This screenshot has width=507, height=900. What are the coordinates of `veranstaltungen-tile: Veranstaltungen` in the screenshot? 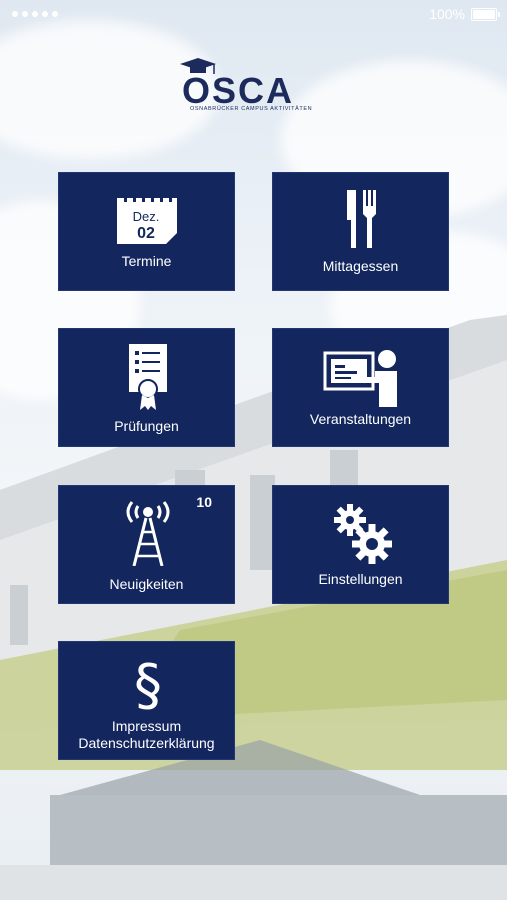 It's located at (360, 387).